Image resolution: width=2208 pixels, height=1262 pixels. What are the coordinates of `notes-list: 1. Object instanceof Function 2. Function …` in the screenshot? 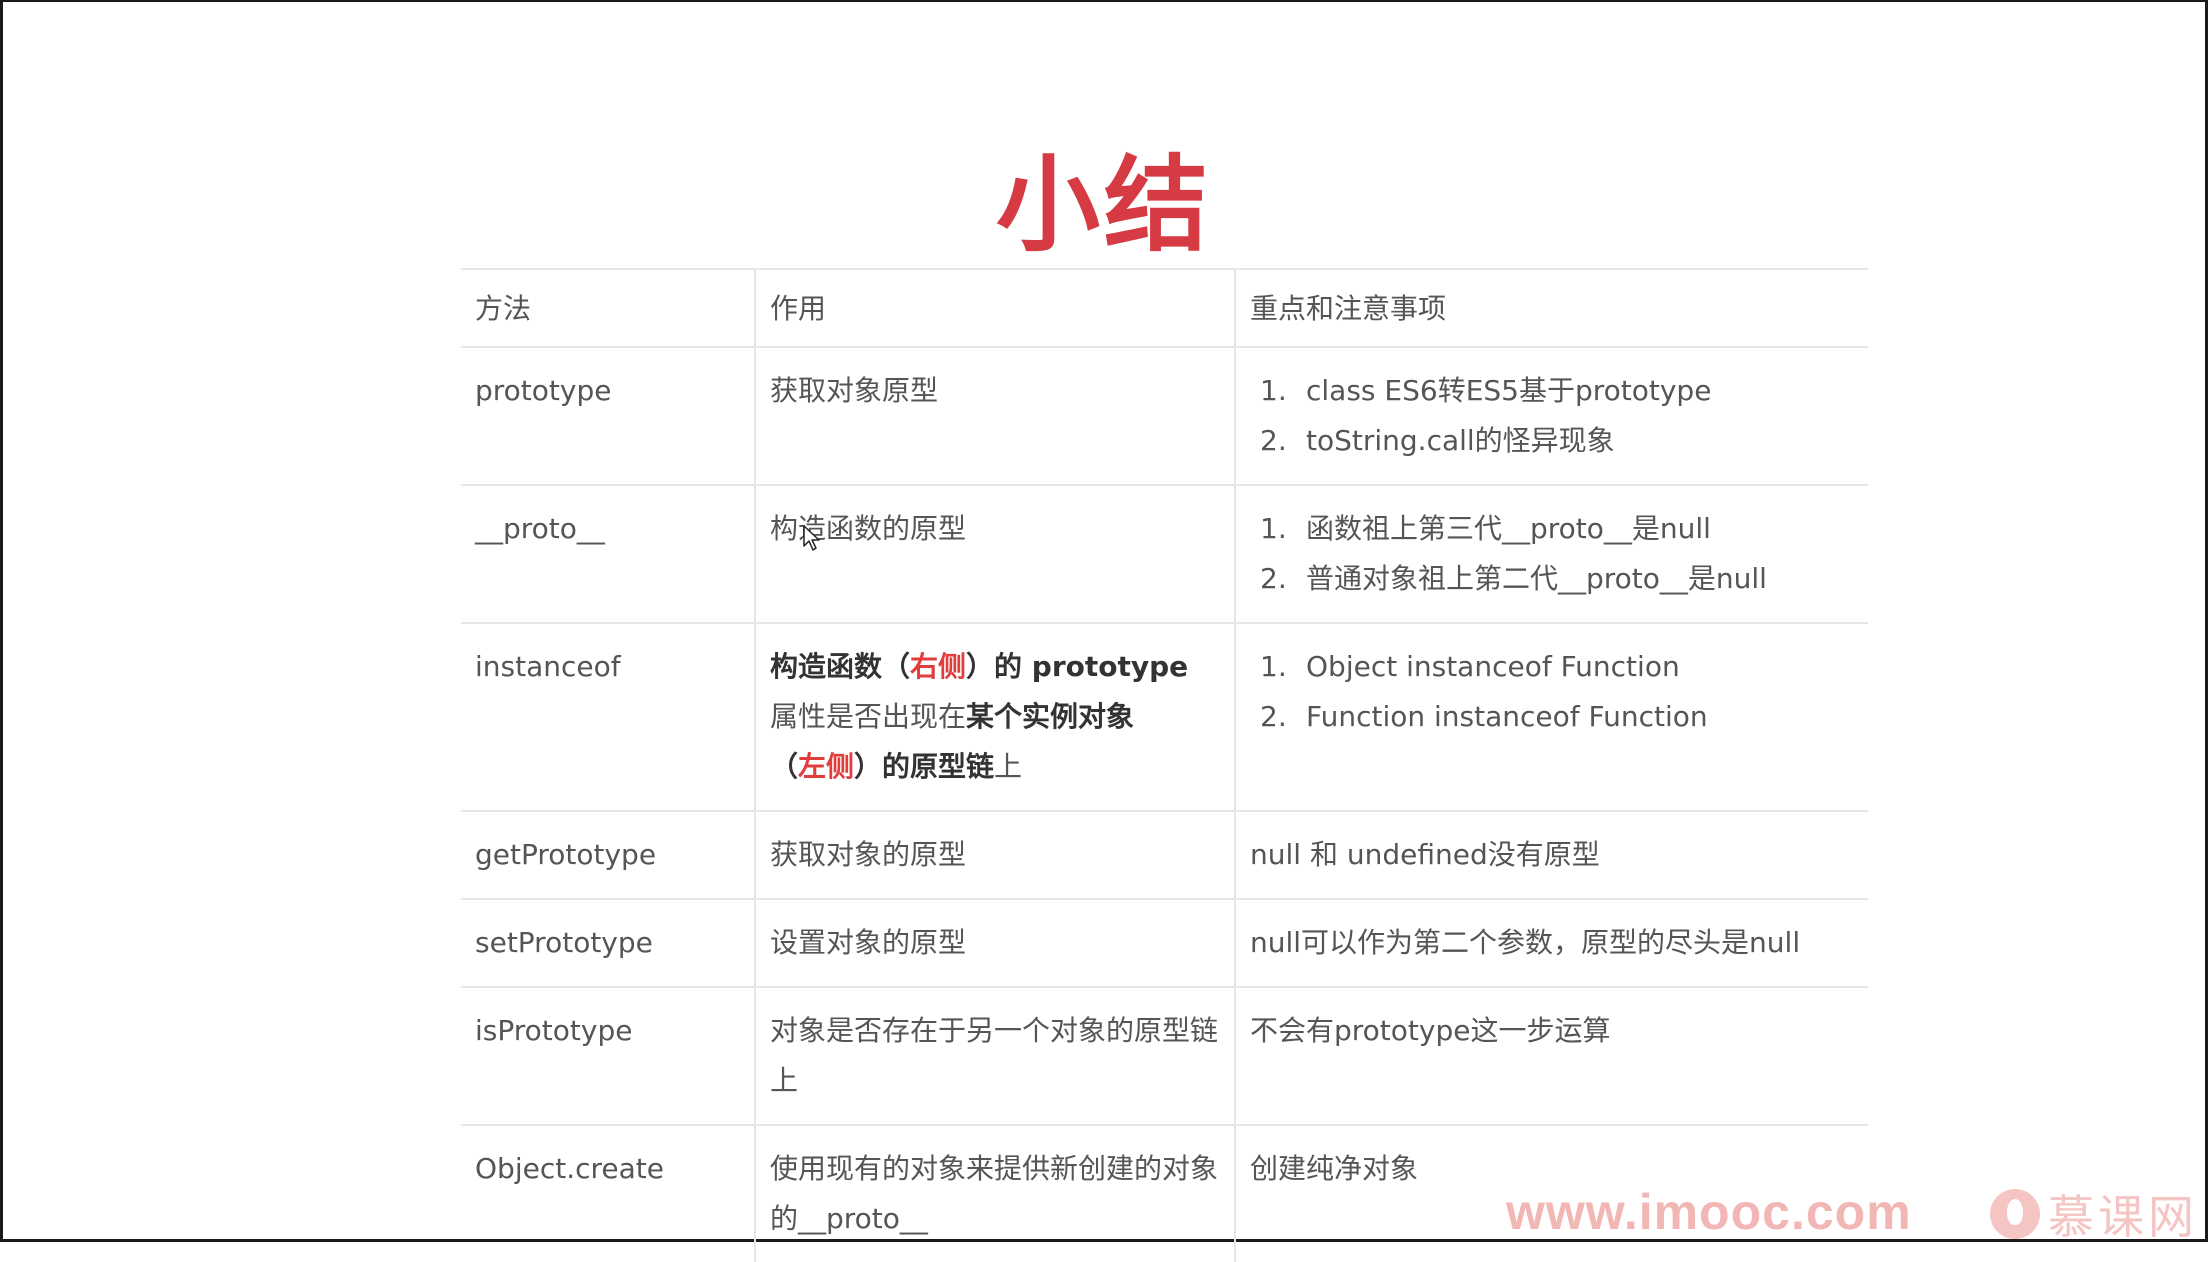 It's located at (1552, 692).